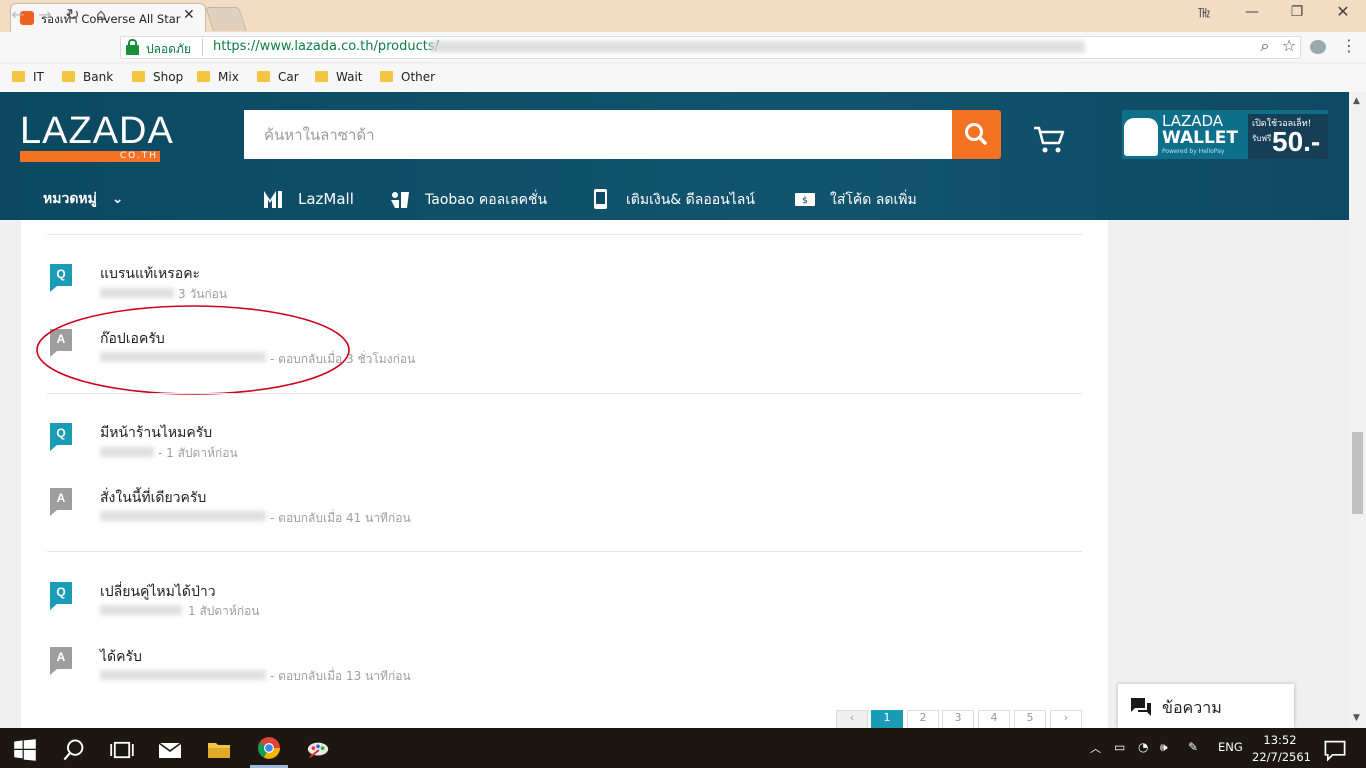 Image resolution: width=1366 pixels, height=768 pixels. Describe the element at coordinates (1281, 757) in the screenshot. I see `clock-date: 22/7/2561` at that location.